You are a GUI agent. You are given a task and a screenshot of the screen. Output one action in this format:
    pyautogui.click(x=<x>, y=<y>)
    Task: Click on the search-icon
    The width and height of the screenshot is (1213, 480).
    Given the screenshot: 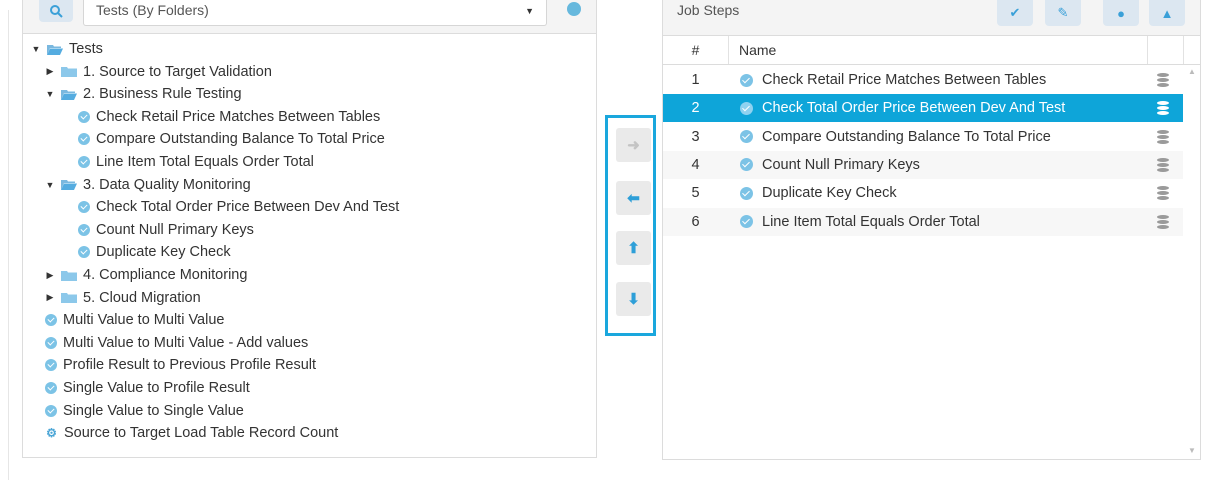 What is the action you would take?
    pyautogui.click(x=56, y=11)
    